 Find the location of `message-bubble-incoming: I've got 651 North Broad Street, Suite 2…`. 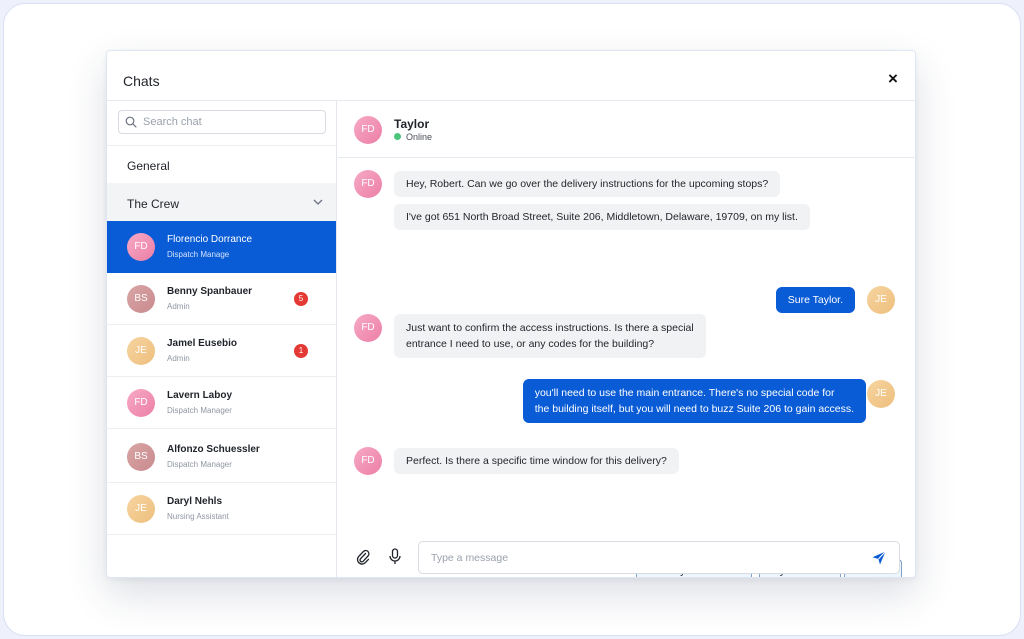

message-bubble-incoming: I've got 651 North Broad Street, Suite 2… is located at coordinates (602, 217).